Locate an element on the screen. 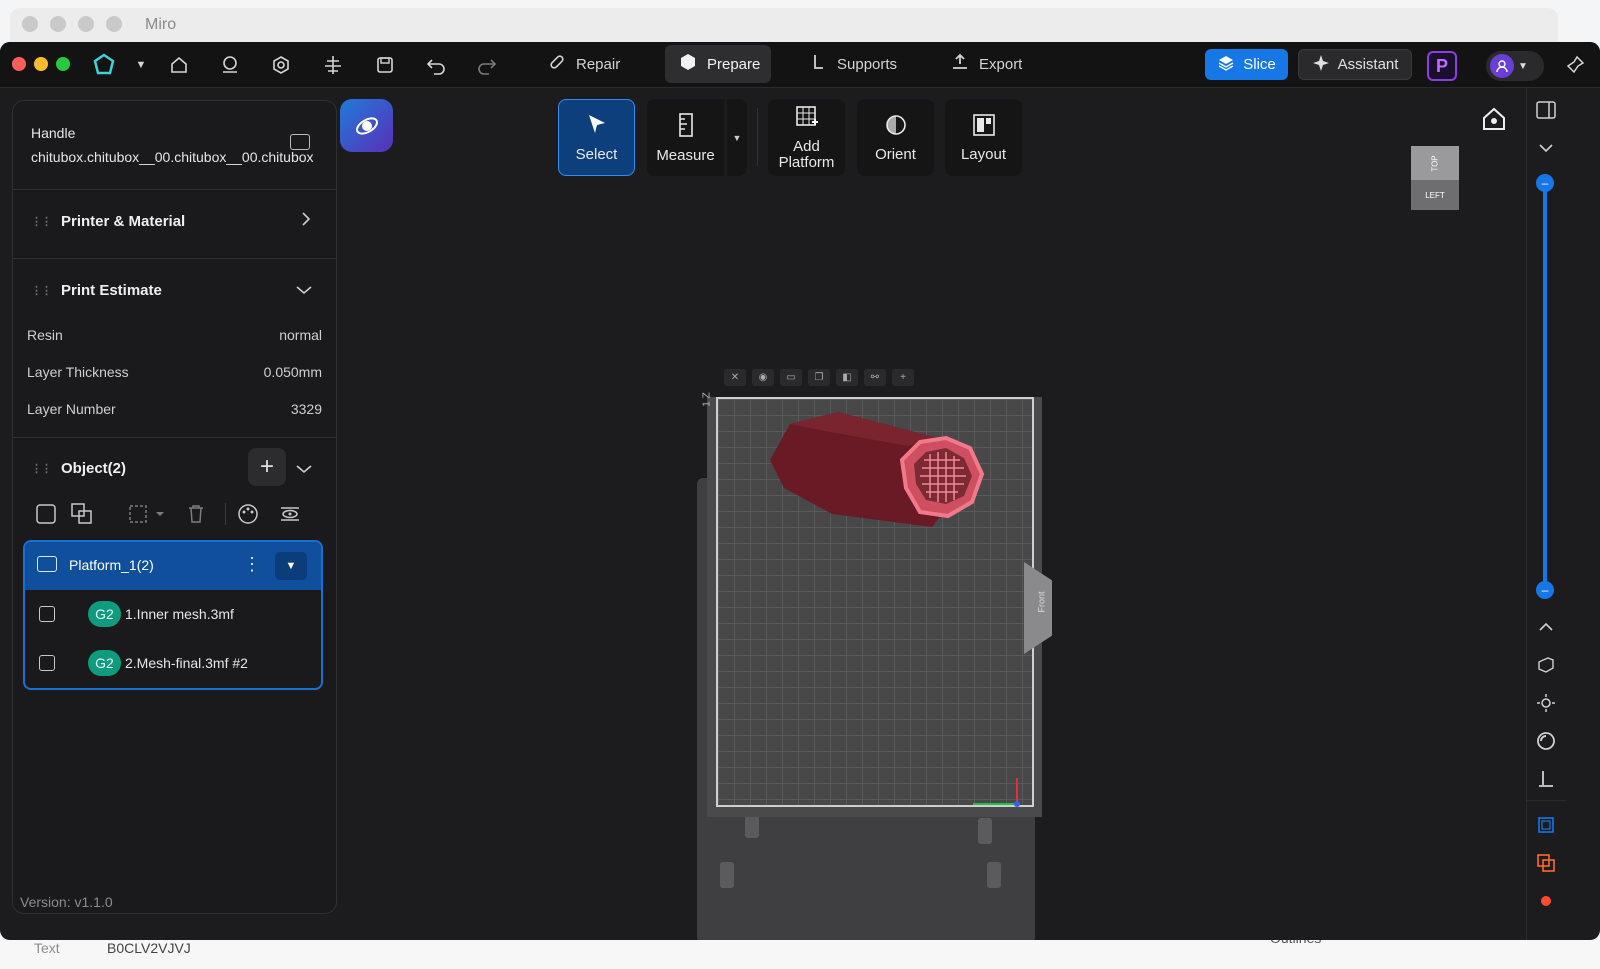 The width and height of the screenshot is (1600, 969). cube-view-icon is located at coordinates (1546, 665).